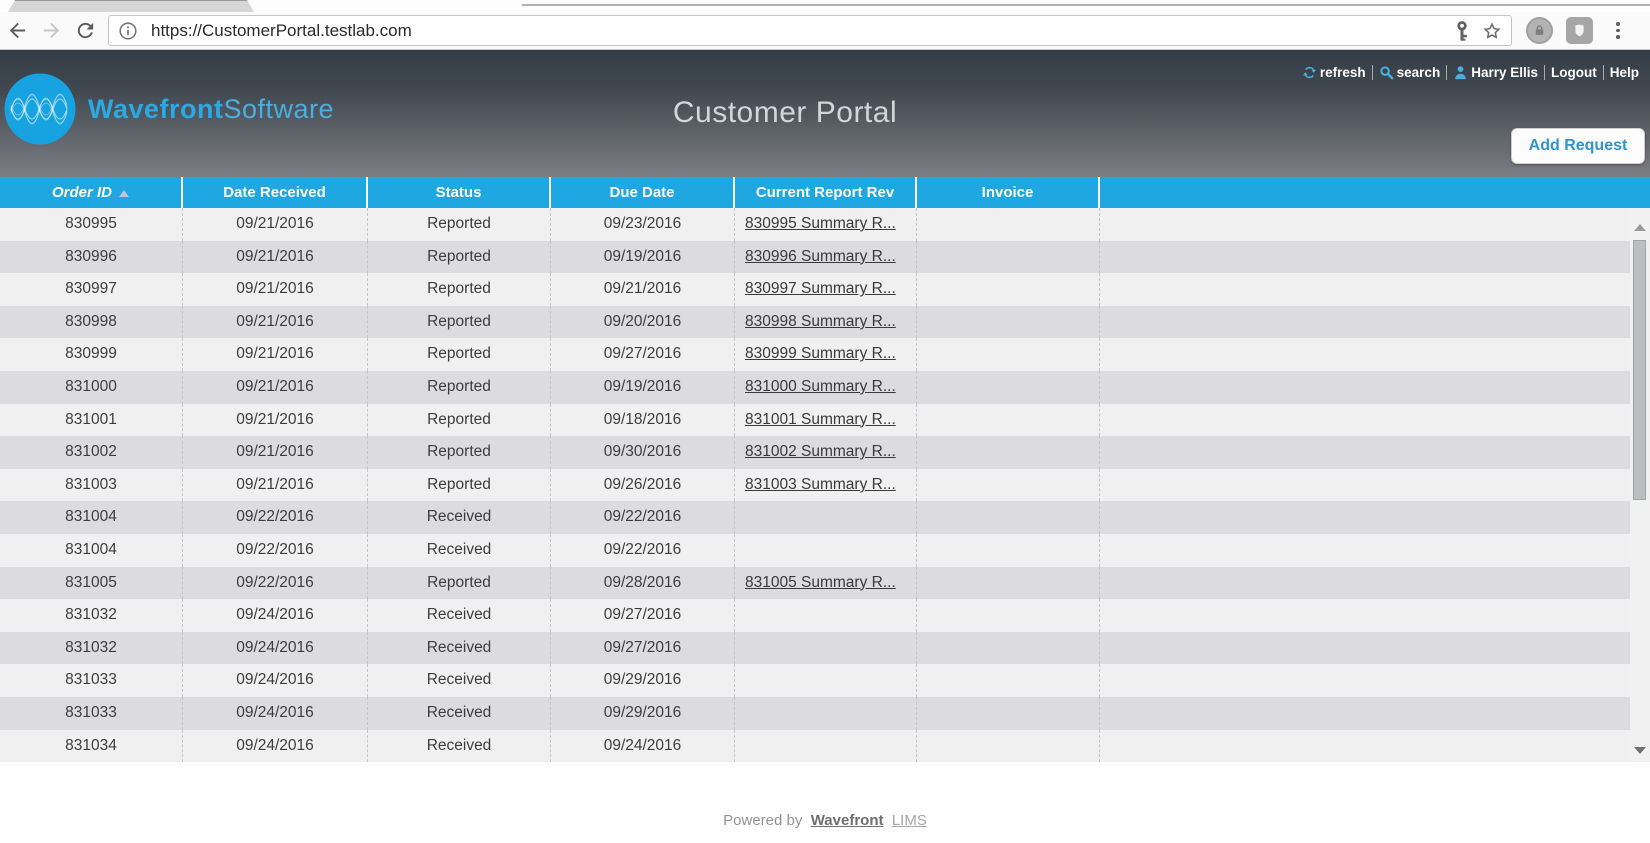 The height and width of the screenshot is (843, 1650). Describe the element at coordinates (643, 745) in the screenshot. I see `due-date-cell: 09/24/2016` at that location.